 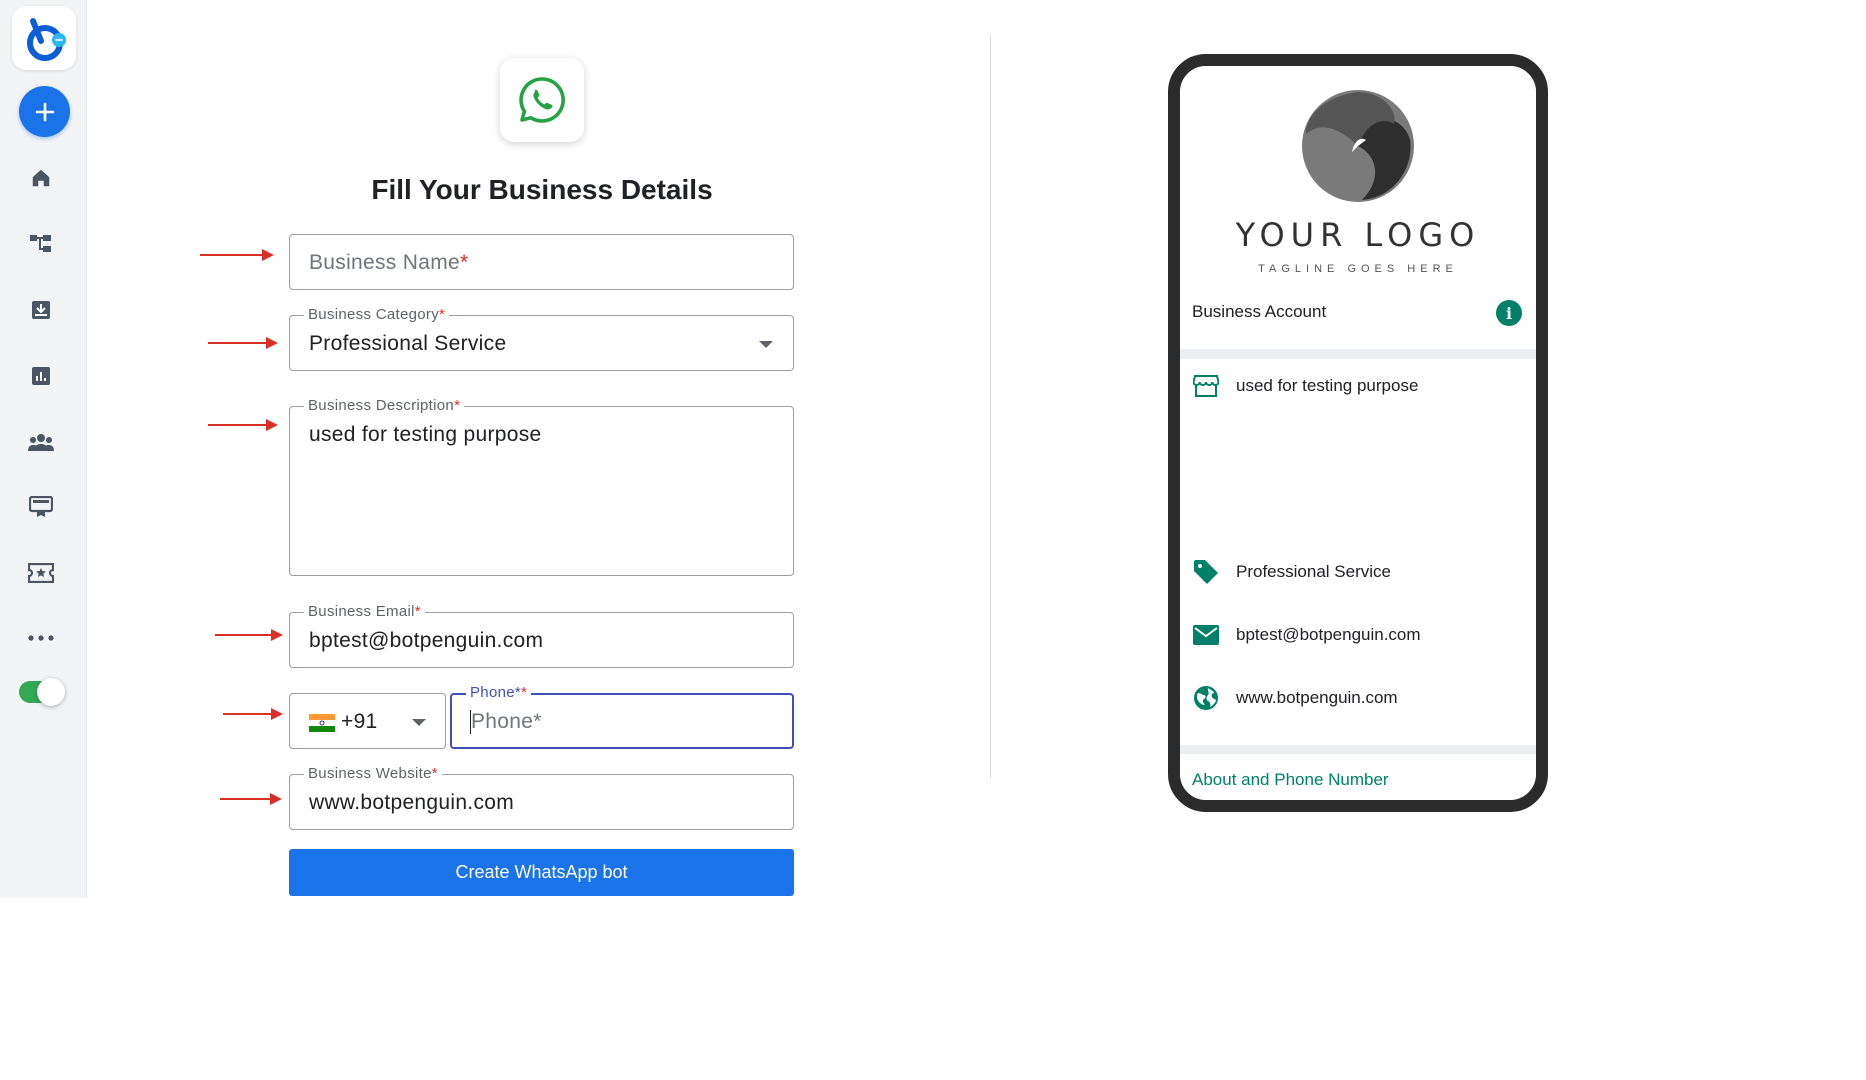 What do you see at coordinates (1290, 780) in the screenshot?
I see `about-phone-link: About and Phone Number` at bounding box center [1290, 780].